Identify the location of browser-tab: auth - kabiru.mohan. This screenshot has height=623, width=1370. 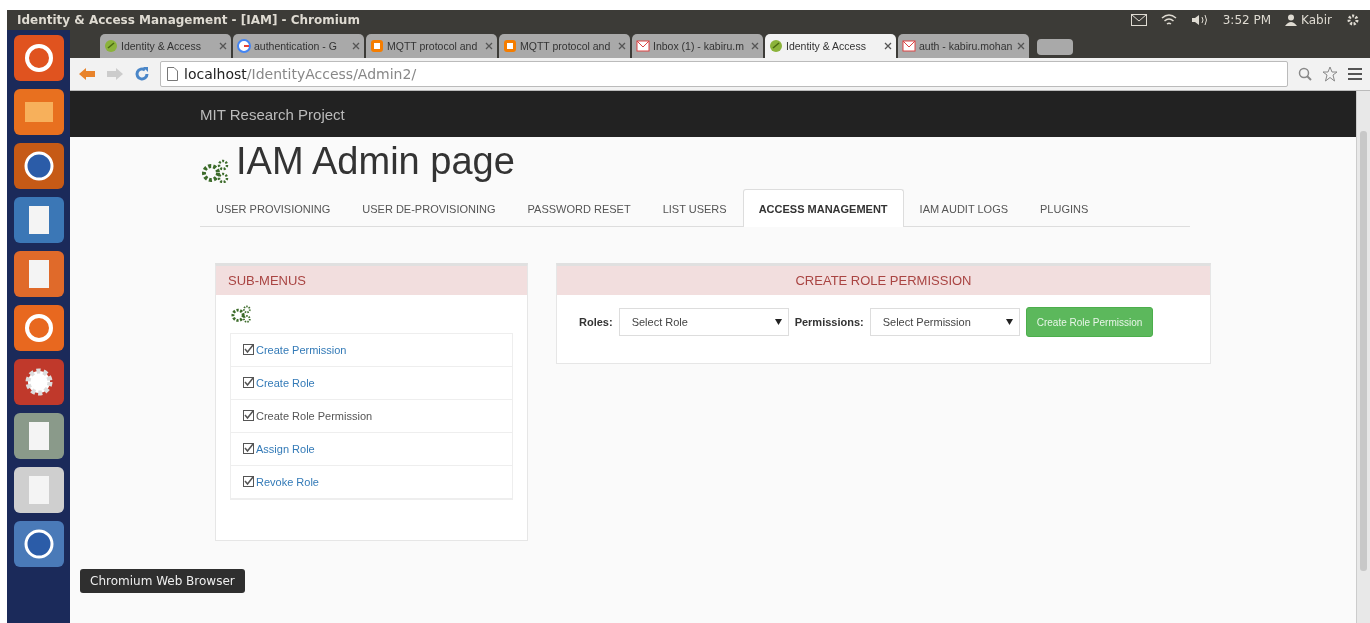
(963, 46).